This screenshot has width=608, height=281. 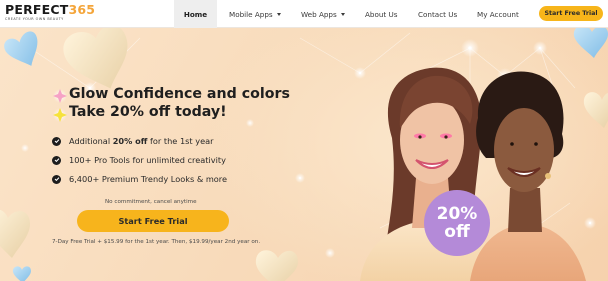 I want to click on badge-percentage: 20%, so click(x=457, y=214).